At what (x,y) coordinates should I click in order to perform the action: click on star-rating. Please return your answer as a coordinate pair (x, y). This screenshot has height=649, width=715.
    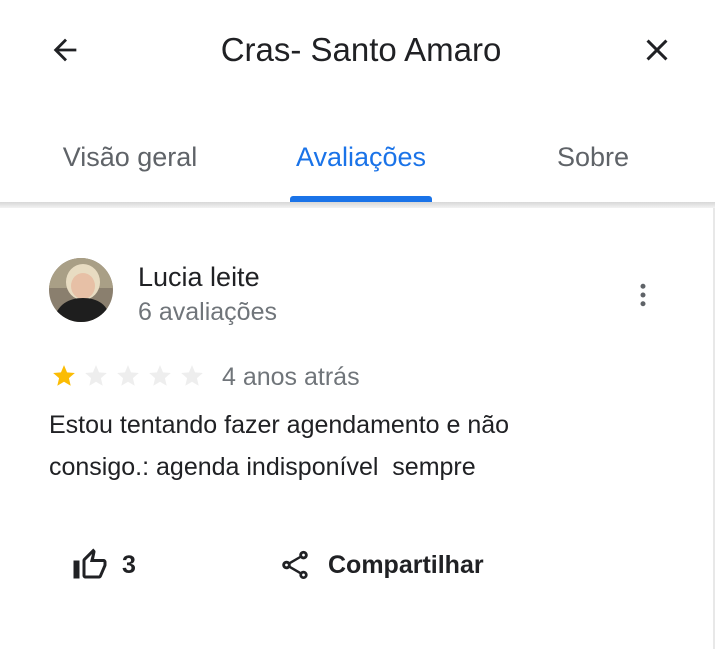
    Looking at the image, I should click on (128, 376).